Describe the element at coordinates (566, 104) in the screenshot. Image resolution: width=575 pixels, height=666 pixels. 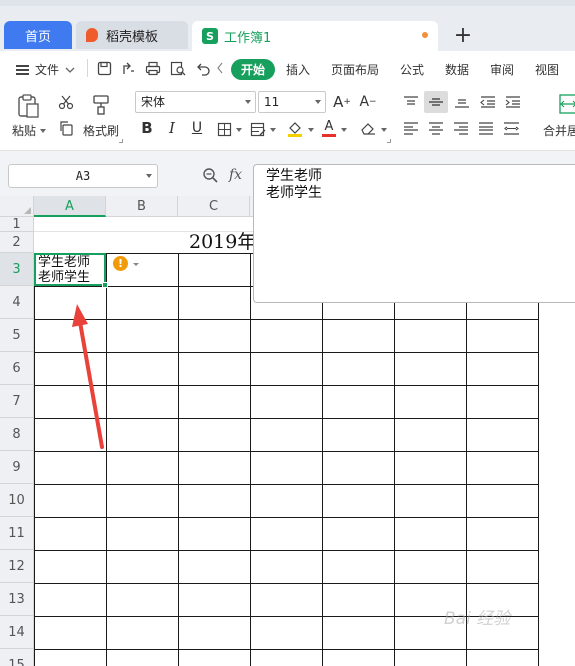
I see `merge-center-icon` at that location.